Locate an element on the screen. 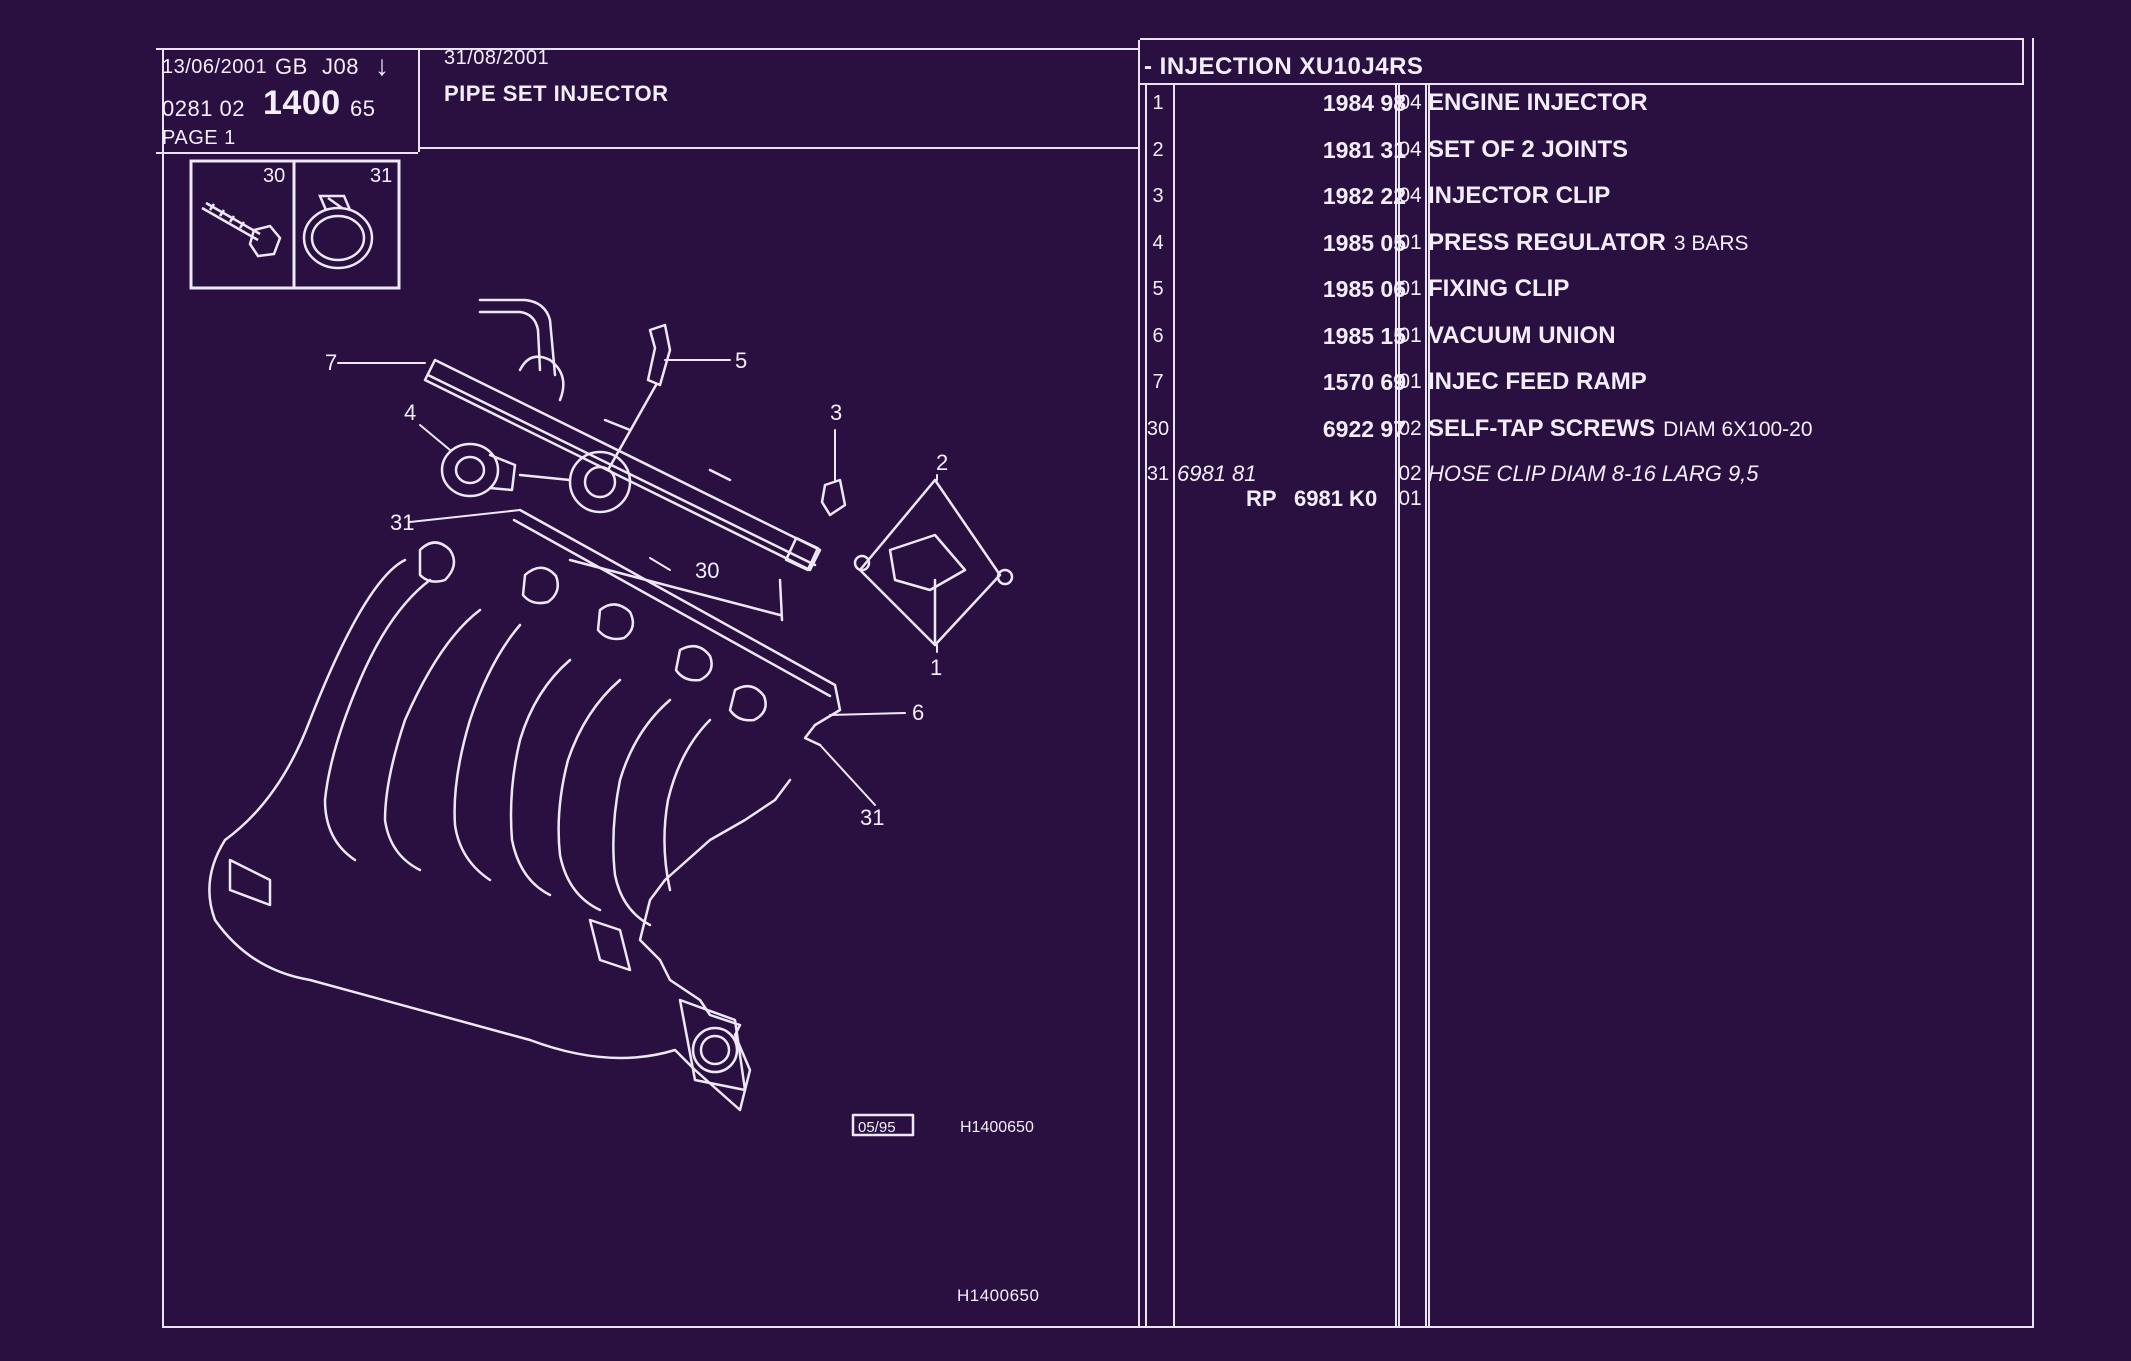  frame-bottom is located at coordinates (1098, 1327).